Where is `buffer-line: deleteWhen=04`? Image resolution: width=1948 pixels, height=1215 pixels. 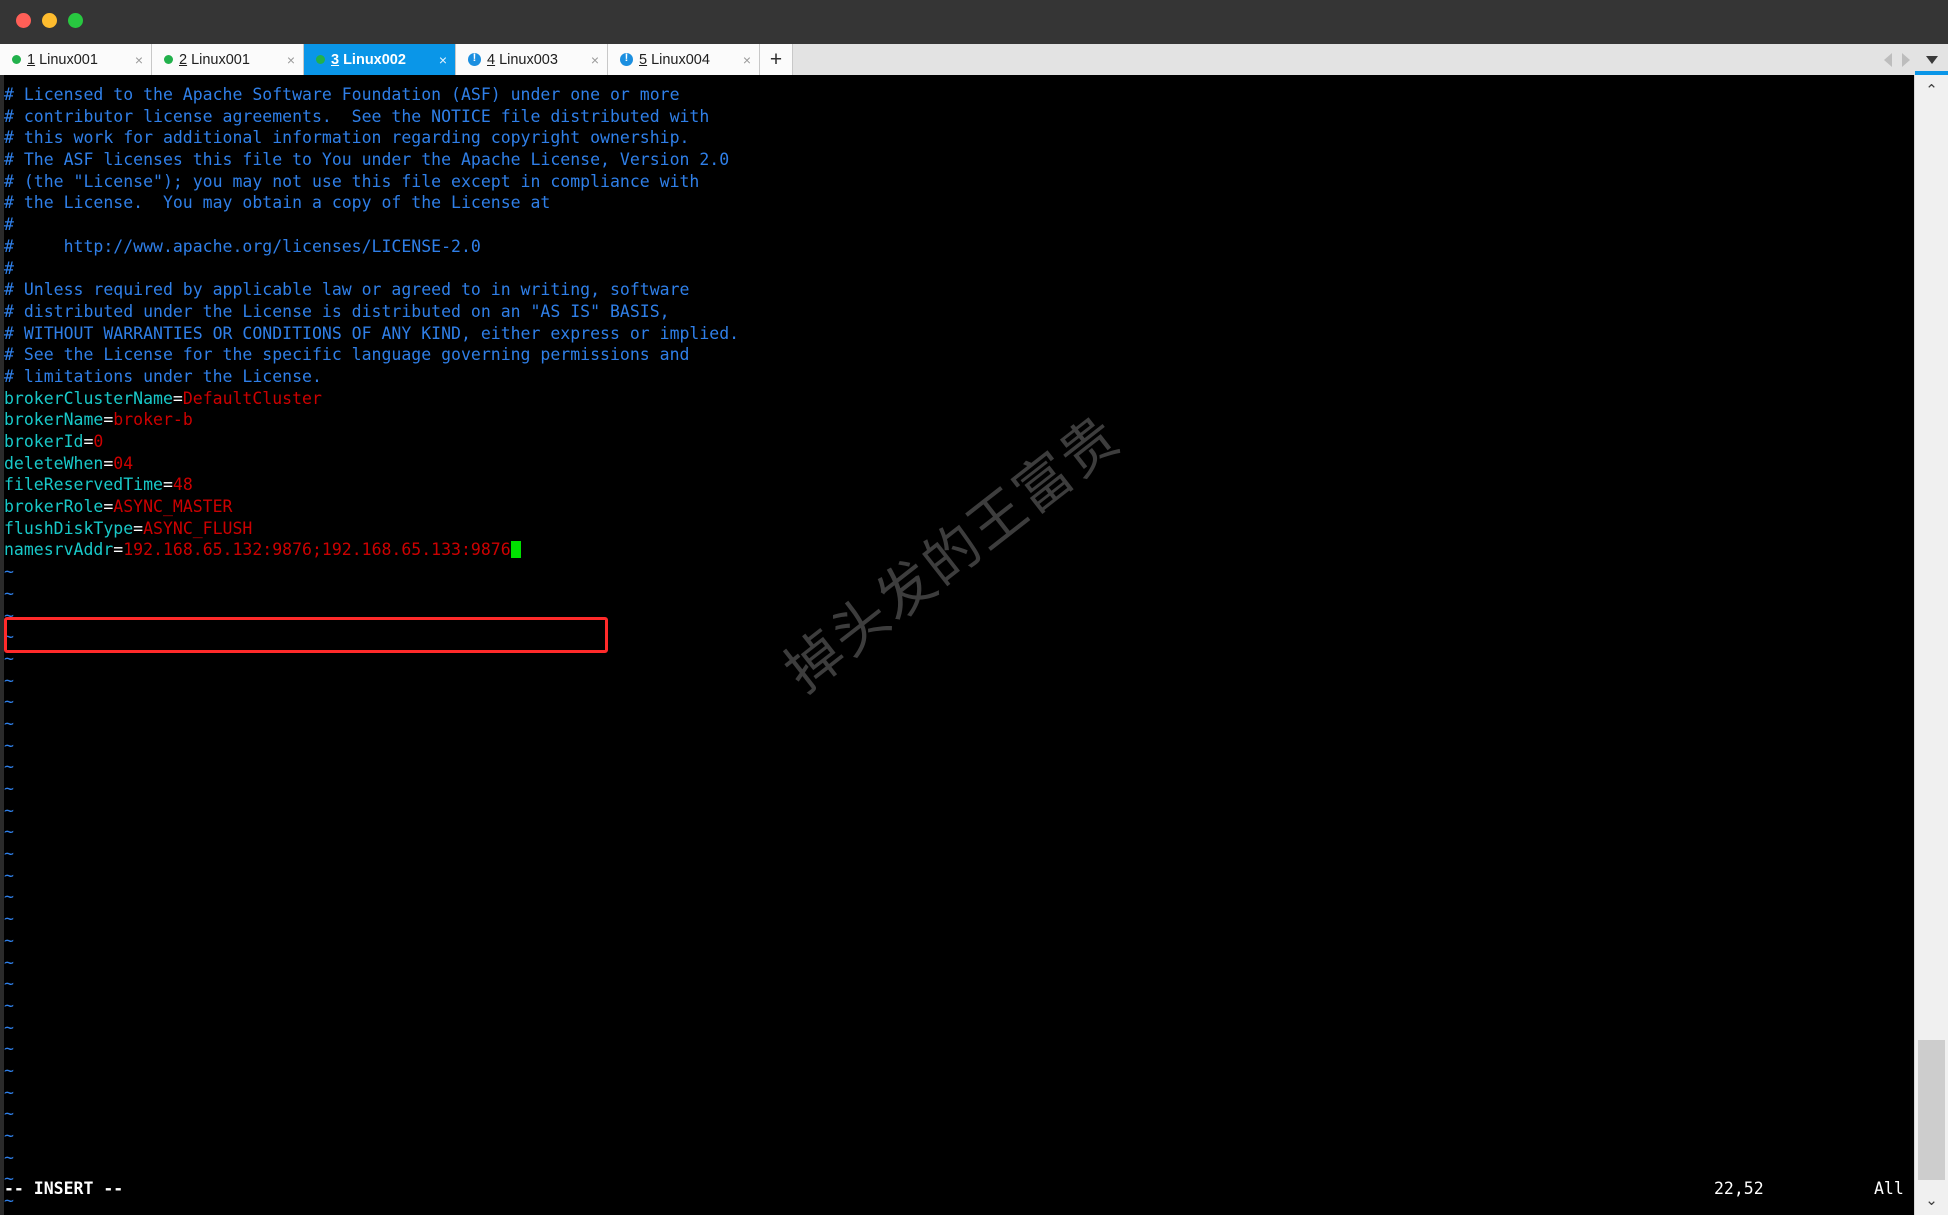 buffer-line: deleteWhen=04 is located at coordinates (69, 463).